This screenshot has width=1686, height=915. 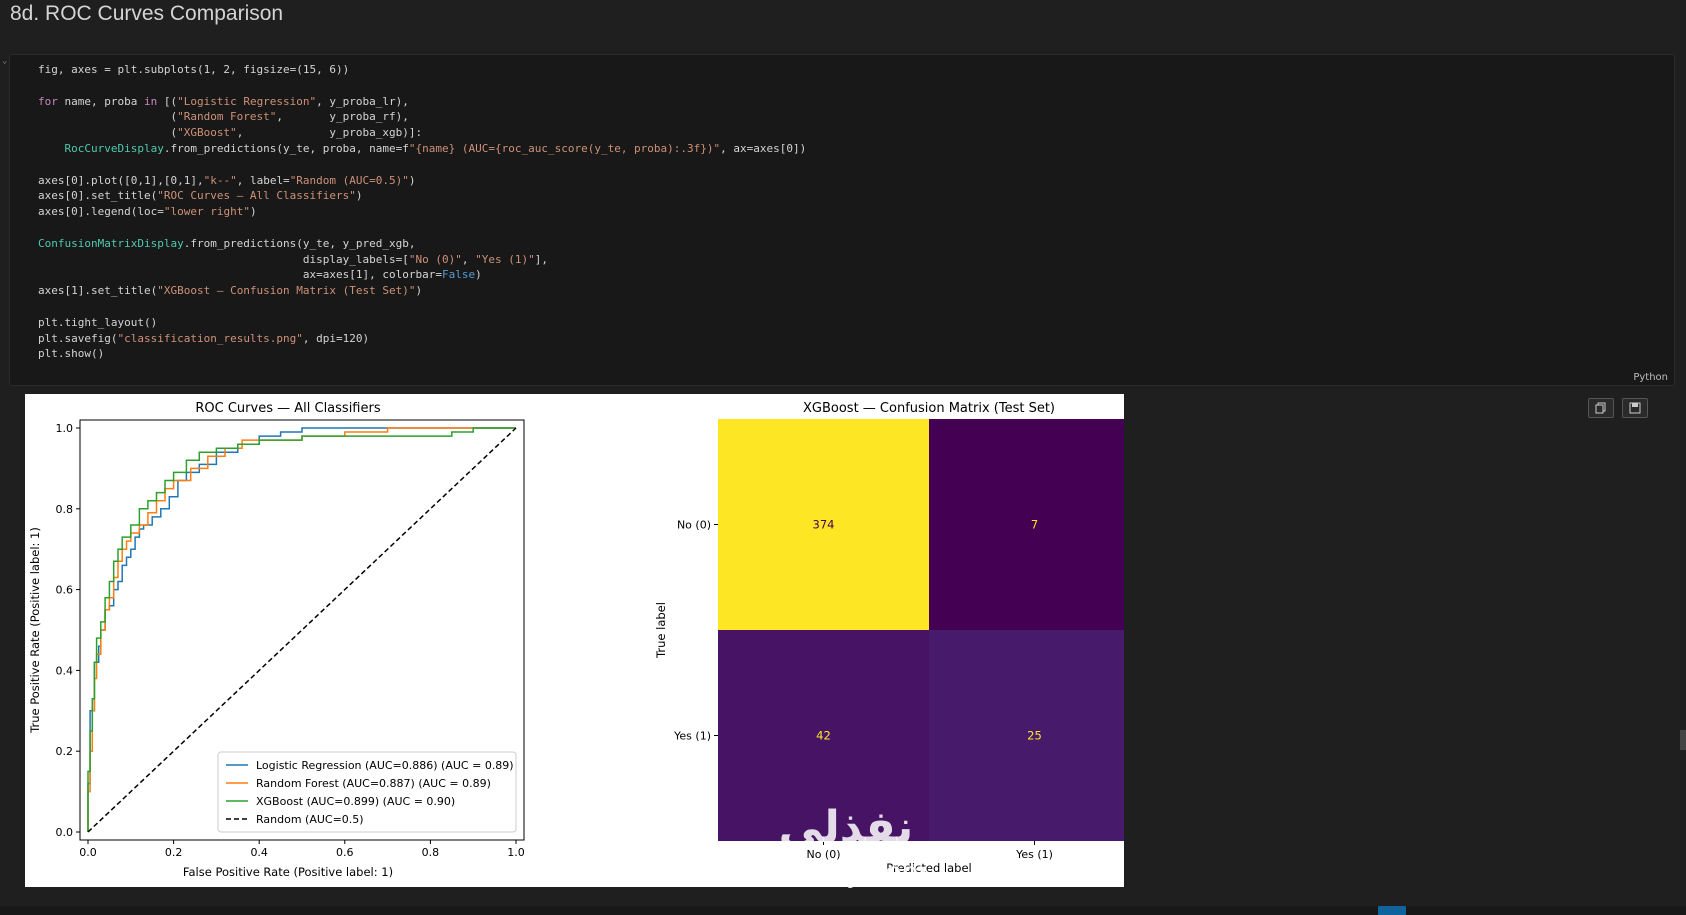 What do you see at coordinates (1635, 408) in the screenshot?
I see `save-icon` at bounding box center [1635, 408].